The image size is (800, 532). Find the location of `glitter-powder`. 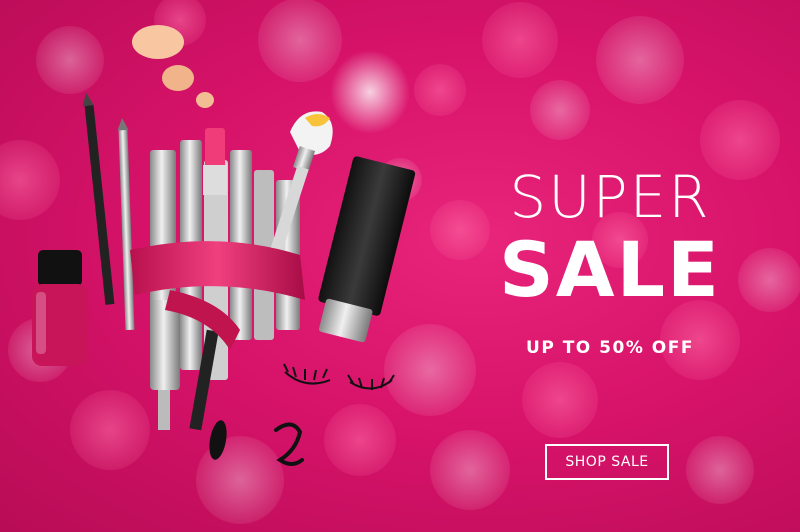

glitter-powder is located at coordinates (370, 92).